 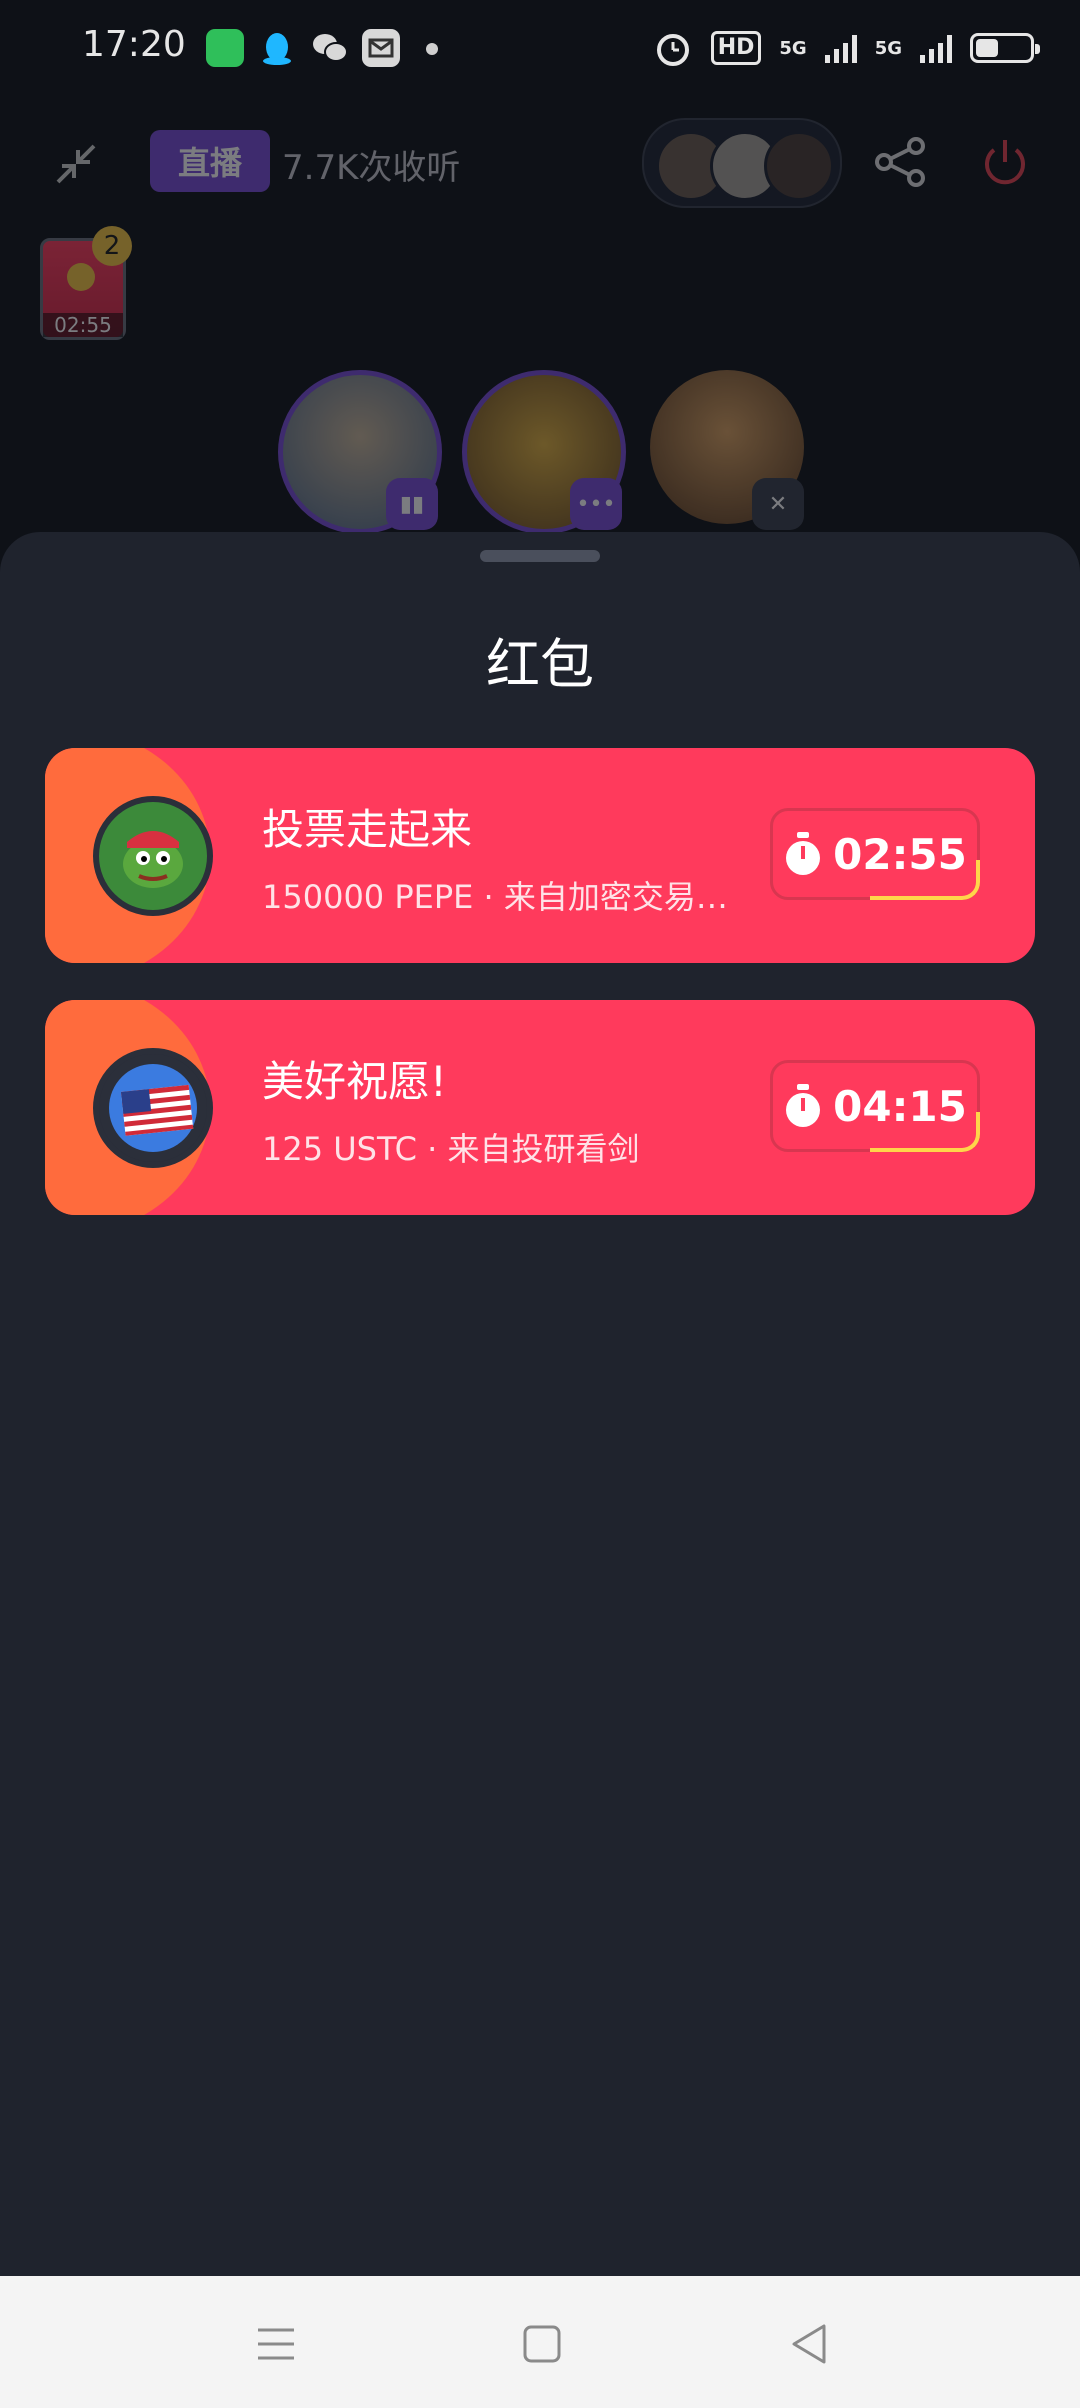 What do you see at coordinates (840, 48) in the screenshot?
I see `signal-icon` at bounding box center [840, 48].